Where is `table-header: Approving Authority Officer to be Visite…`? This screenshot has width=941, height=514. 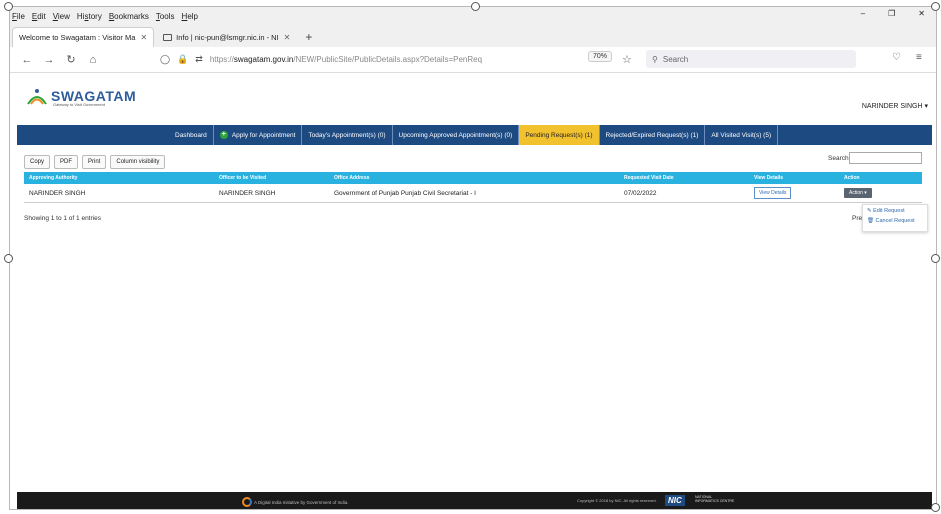 table-header: Approving Authority Officer to be Visite… is located at coordinates (473, 178).